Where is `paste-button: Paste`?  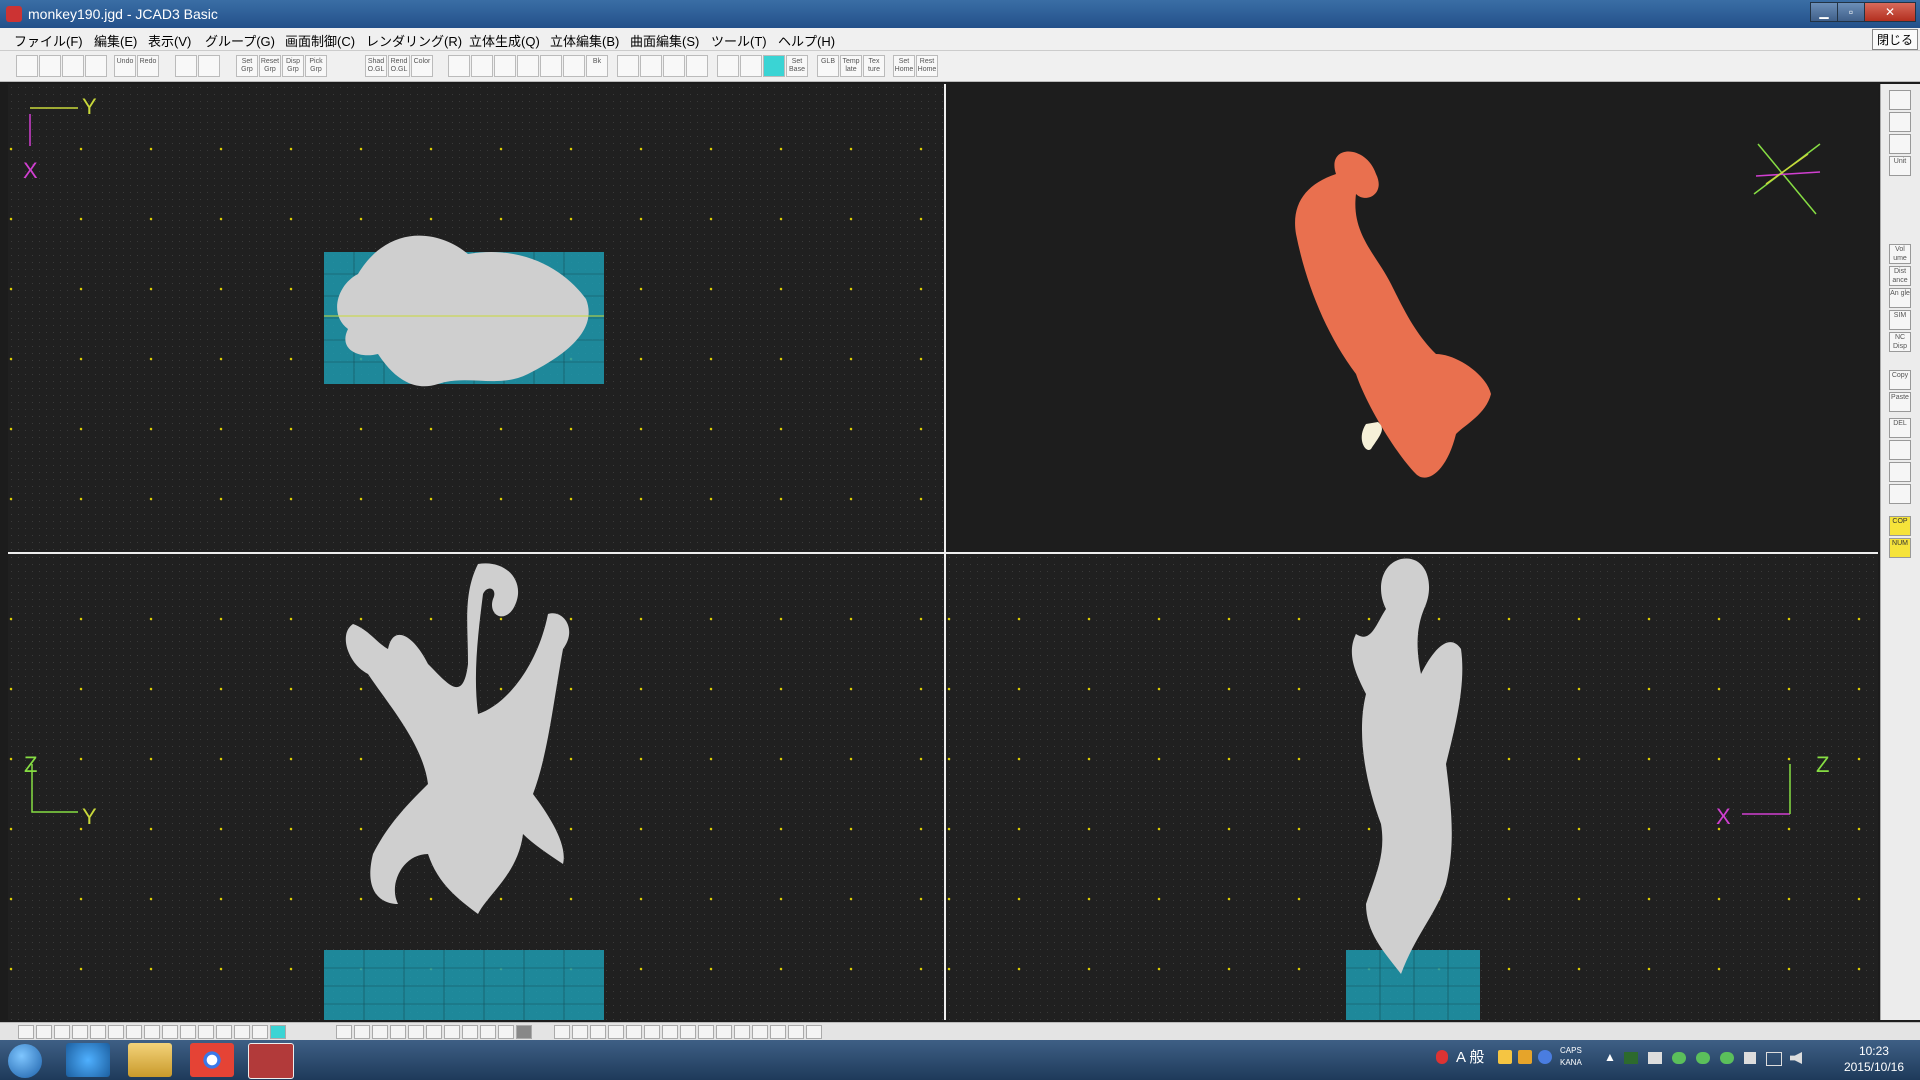
paste-button: Paste is located at coordinates (1900, 402).